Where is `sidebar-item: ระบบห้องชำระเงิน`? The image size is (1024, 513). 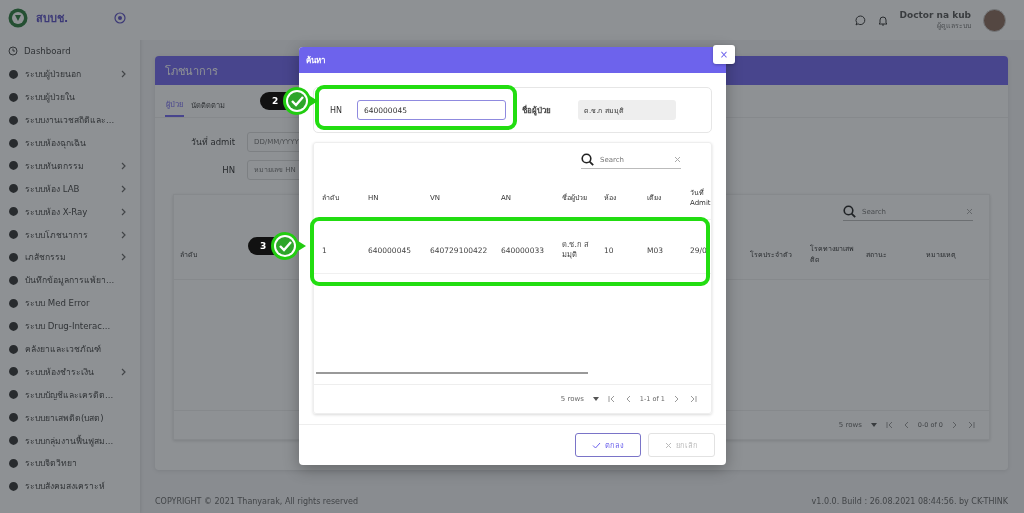
sidebar-item: ระบบห้องชำระเงิน is located at coordinates (74, 372).